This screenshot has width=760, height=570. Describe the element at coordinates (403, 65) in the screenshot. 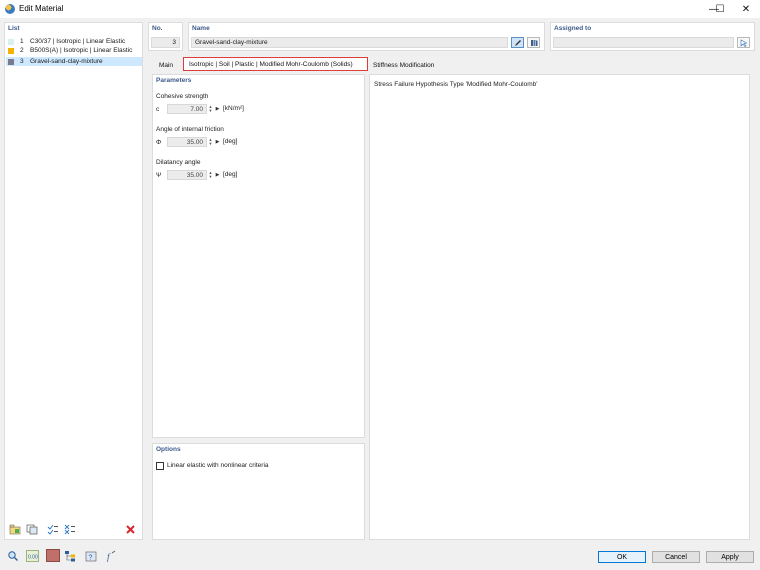

I see `tab-stiffness-modification: Stiffness Modification` at that location.